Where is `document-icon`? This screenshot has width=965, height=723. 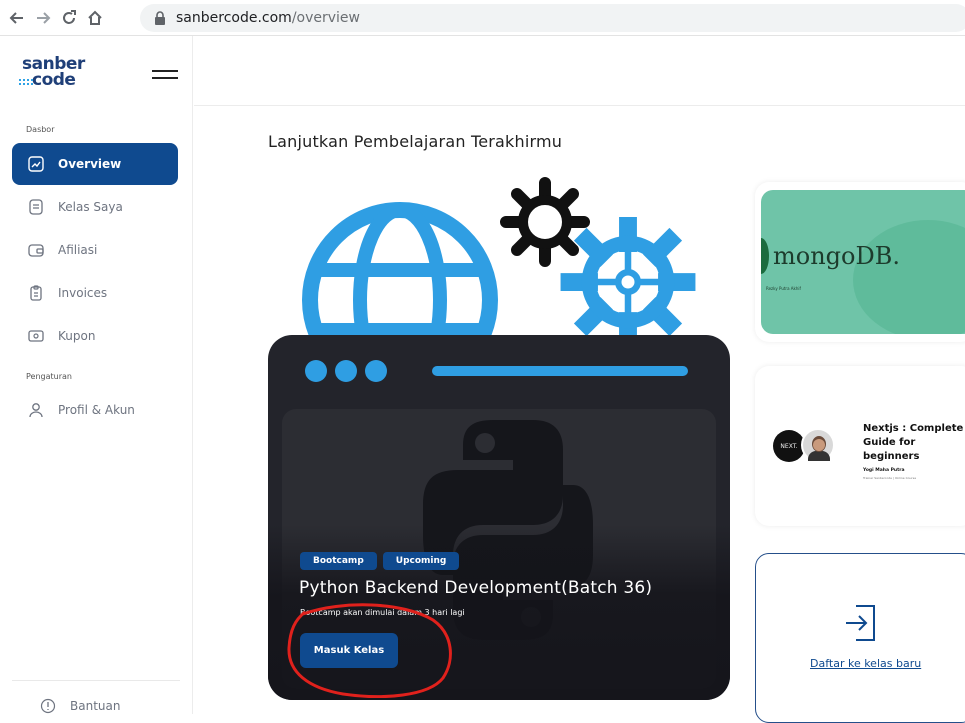
document-icon is located at coordinates (36, 207).